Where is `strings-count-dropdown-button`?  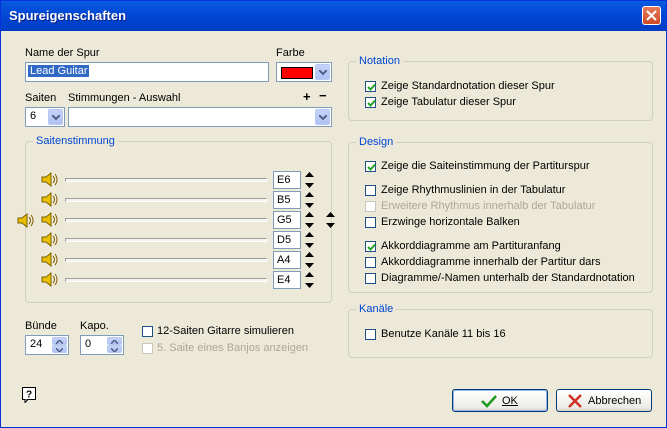
strings-count-dropdown-button is located at coordinates (55, 117).